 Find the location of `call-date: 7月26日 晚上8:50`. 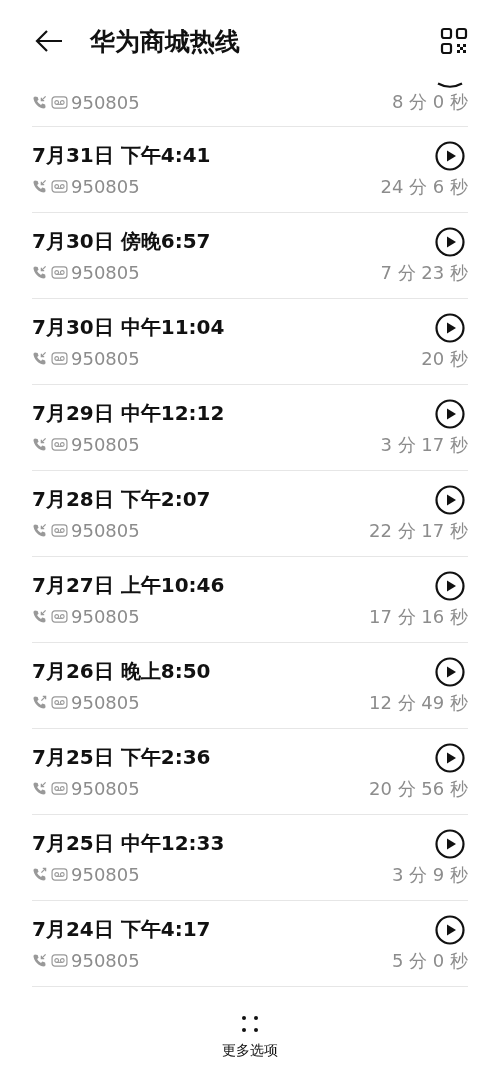

call-date: 7月26日 晚上8:50 is located at coordinates (121, 671).